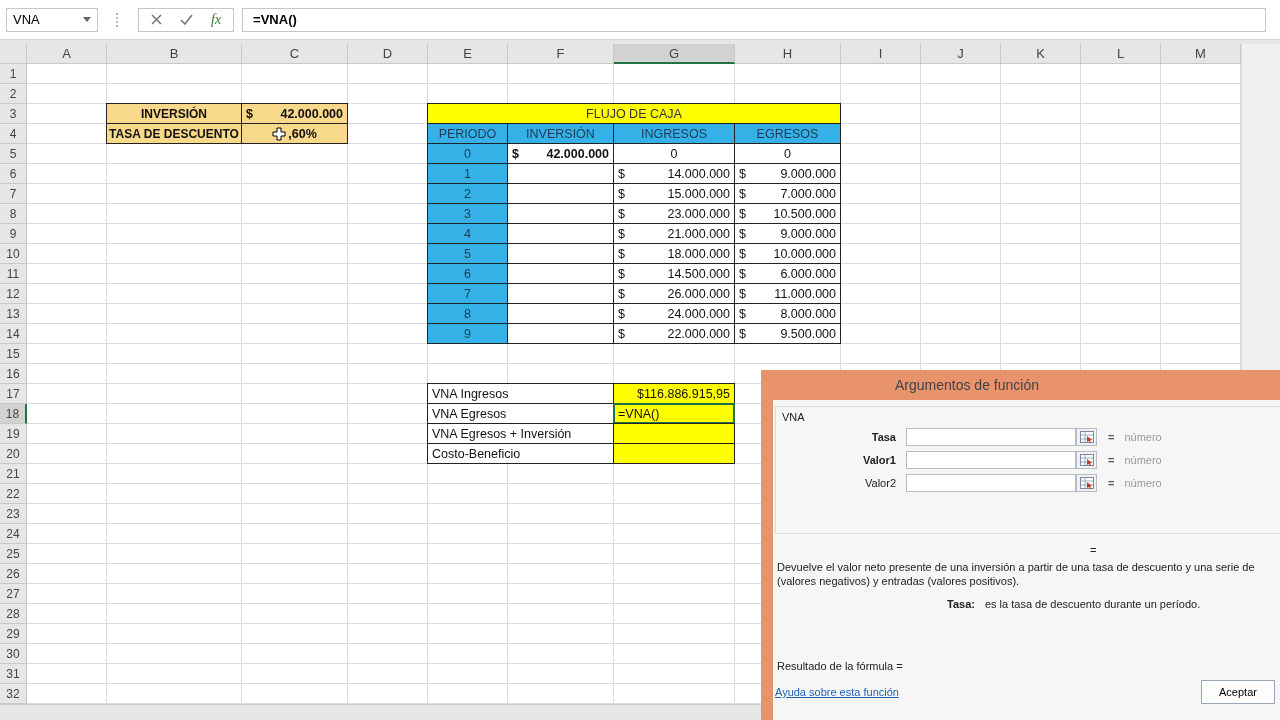  Describe the element at coordinates (13, 514) in the screenshot. I see `row-header: 23` at that location.